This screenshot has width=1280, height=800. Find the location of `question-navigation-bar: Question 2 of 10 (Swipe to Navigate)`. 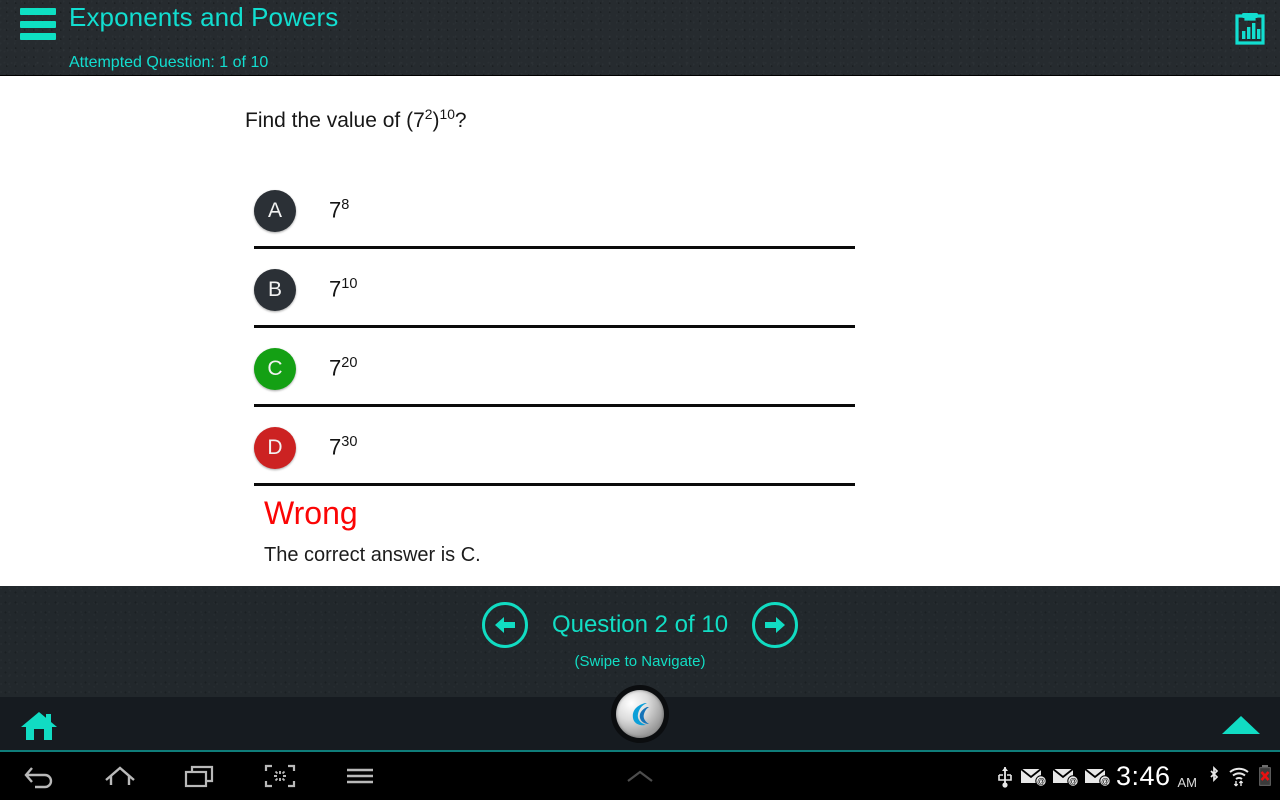

question-navigation-bar: Question 2 of 10 (Swipe to Navigate) is located at coordinates (640, 641).